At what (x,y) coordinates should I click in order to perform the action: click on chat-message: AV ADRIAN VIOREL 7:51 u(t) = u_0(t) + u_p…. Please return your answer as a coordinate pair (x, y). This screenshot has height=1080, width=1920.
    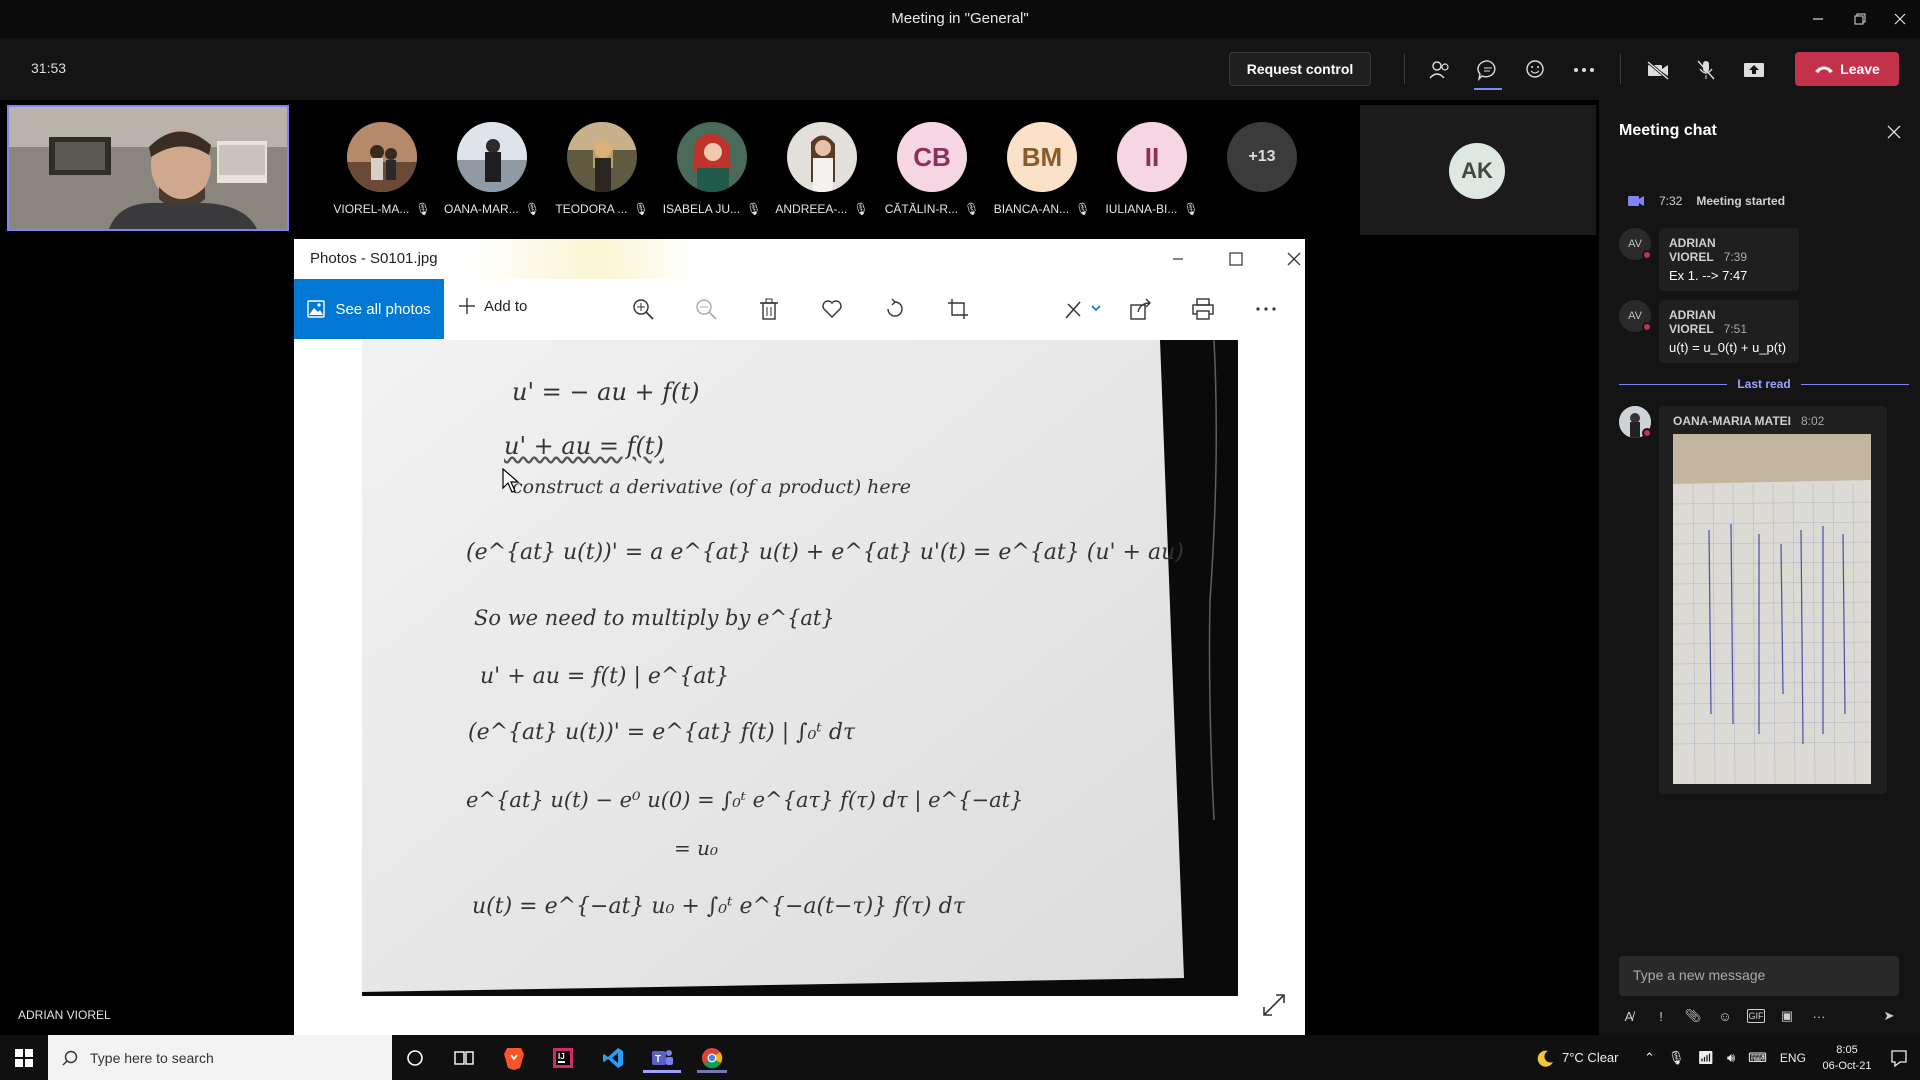
    Looking at the image, I should click on (1709, 331).